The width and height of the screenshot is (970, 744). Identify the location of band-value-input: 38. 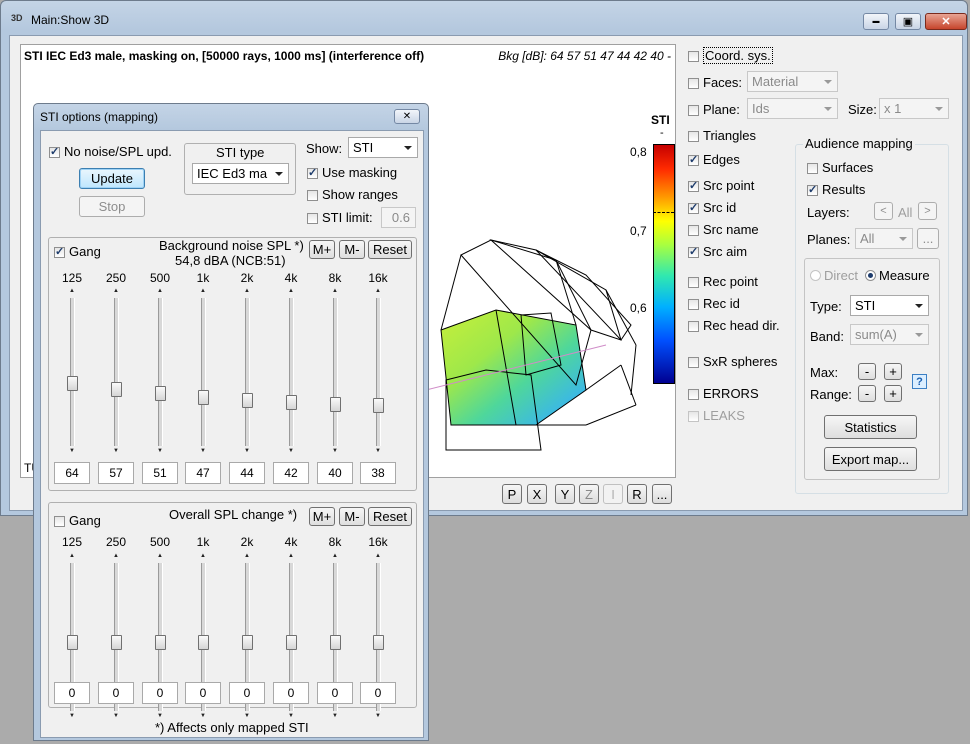
(378, 473).